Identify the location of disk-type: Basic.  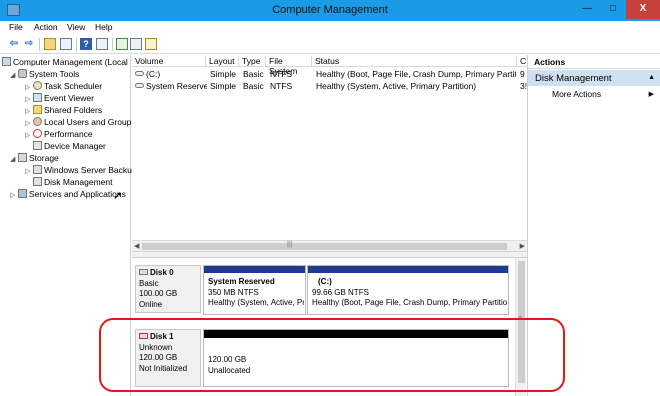
(149, 283).